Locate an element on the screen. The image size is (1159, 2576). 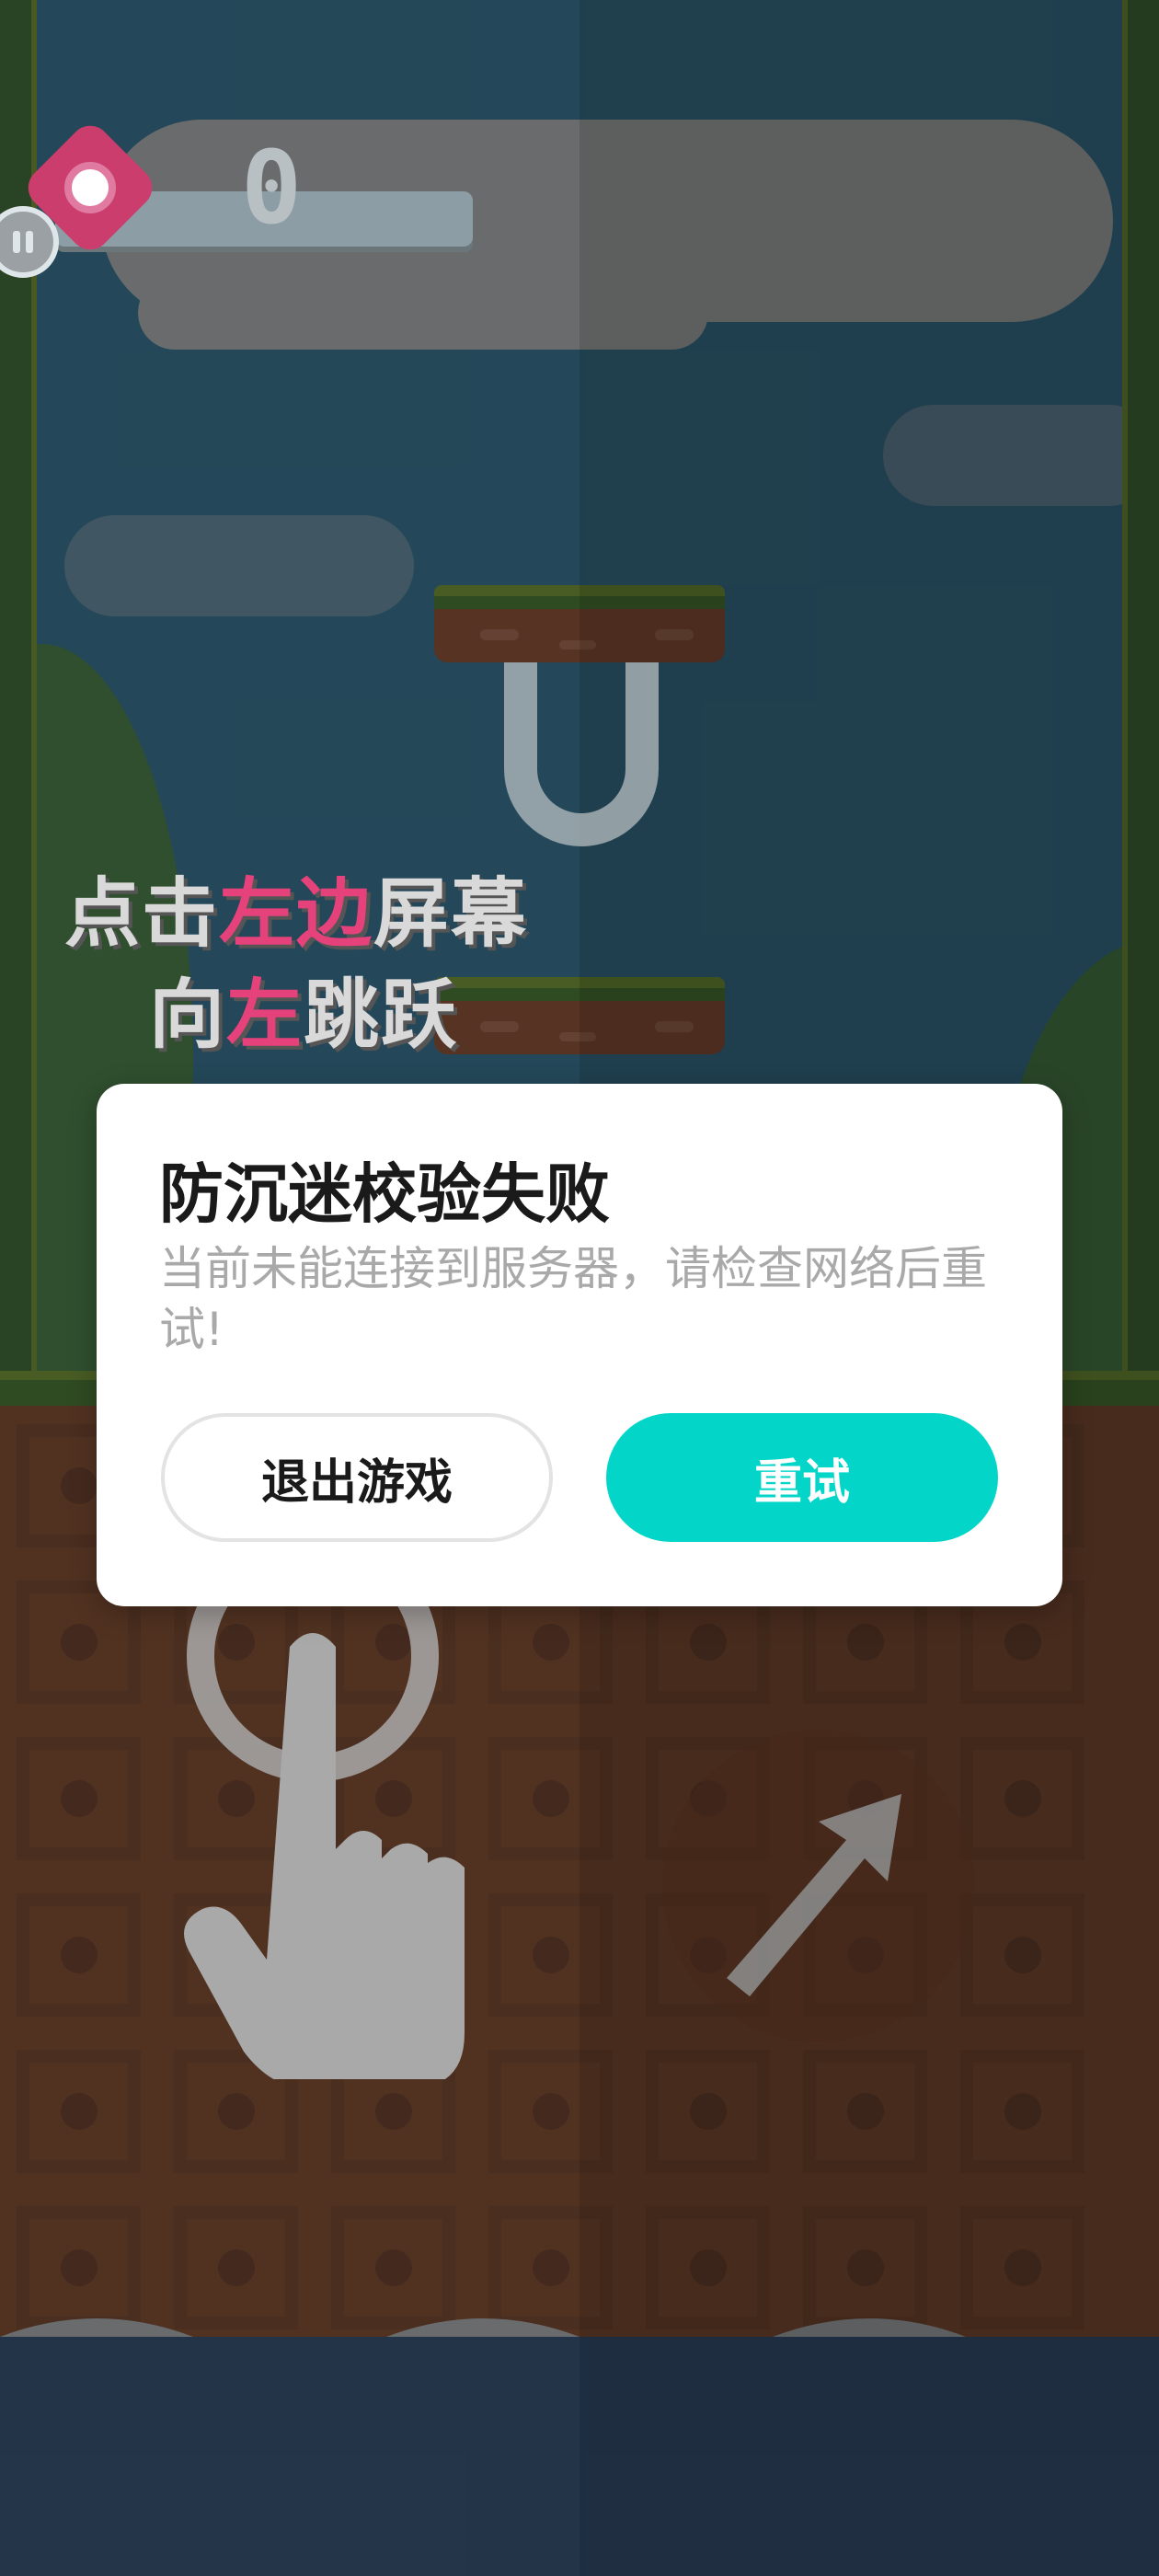
hint-text: 屏幕 is located at coordinates (451, 914).